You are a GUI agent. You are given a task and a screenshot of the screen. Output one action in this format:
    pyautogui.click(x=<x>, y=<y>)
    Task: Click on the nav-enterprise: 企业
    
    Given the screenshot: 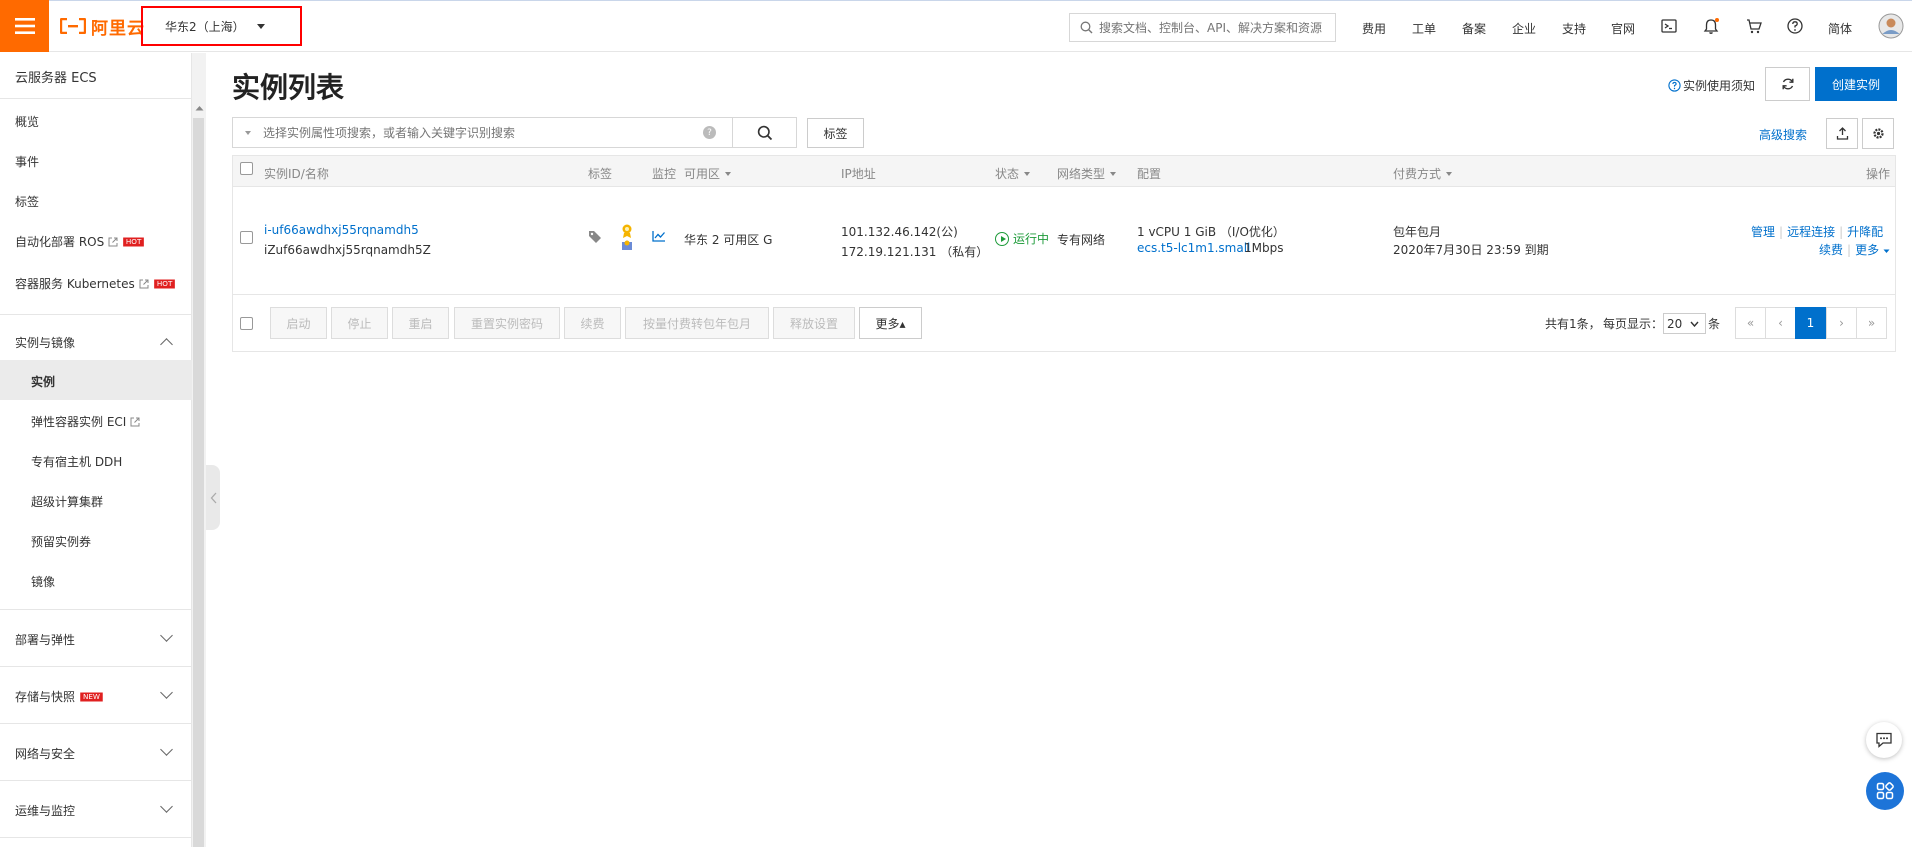 What is the action you would take?
    pyautogui.click(x=1524, y=28)
    